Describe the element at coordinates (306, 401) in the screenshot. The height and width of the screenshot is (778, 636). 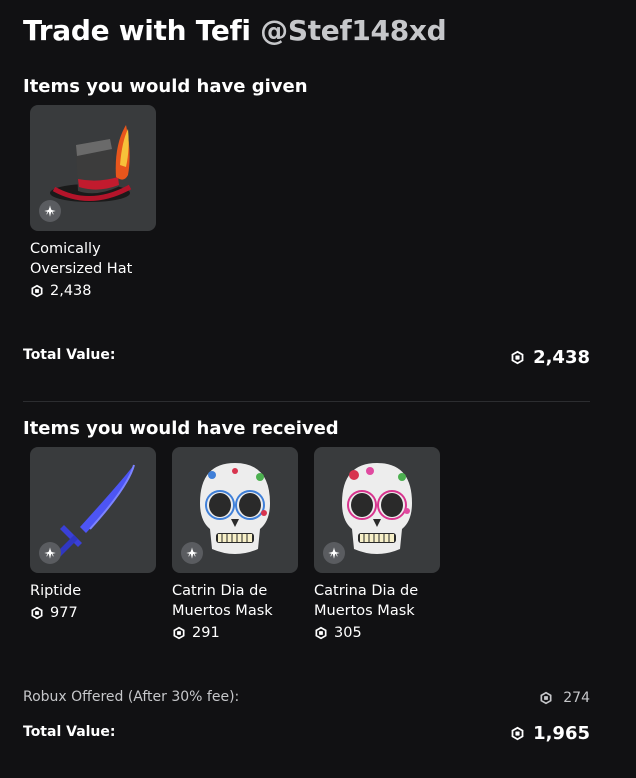
I see `section-divider` at that location.